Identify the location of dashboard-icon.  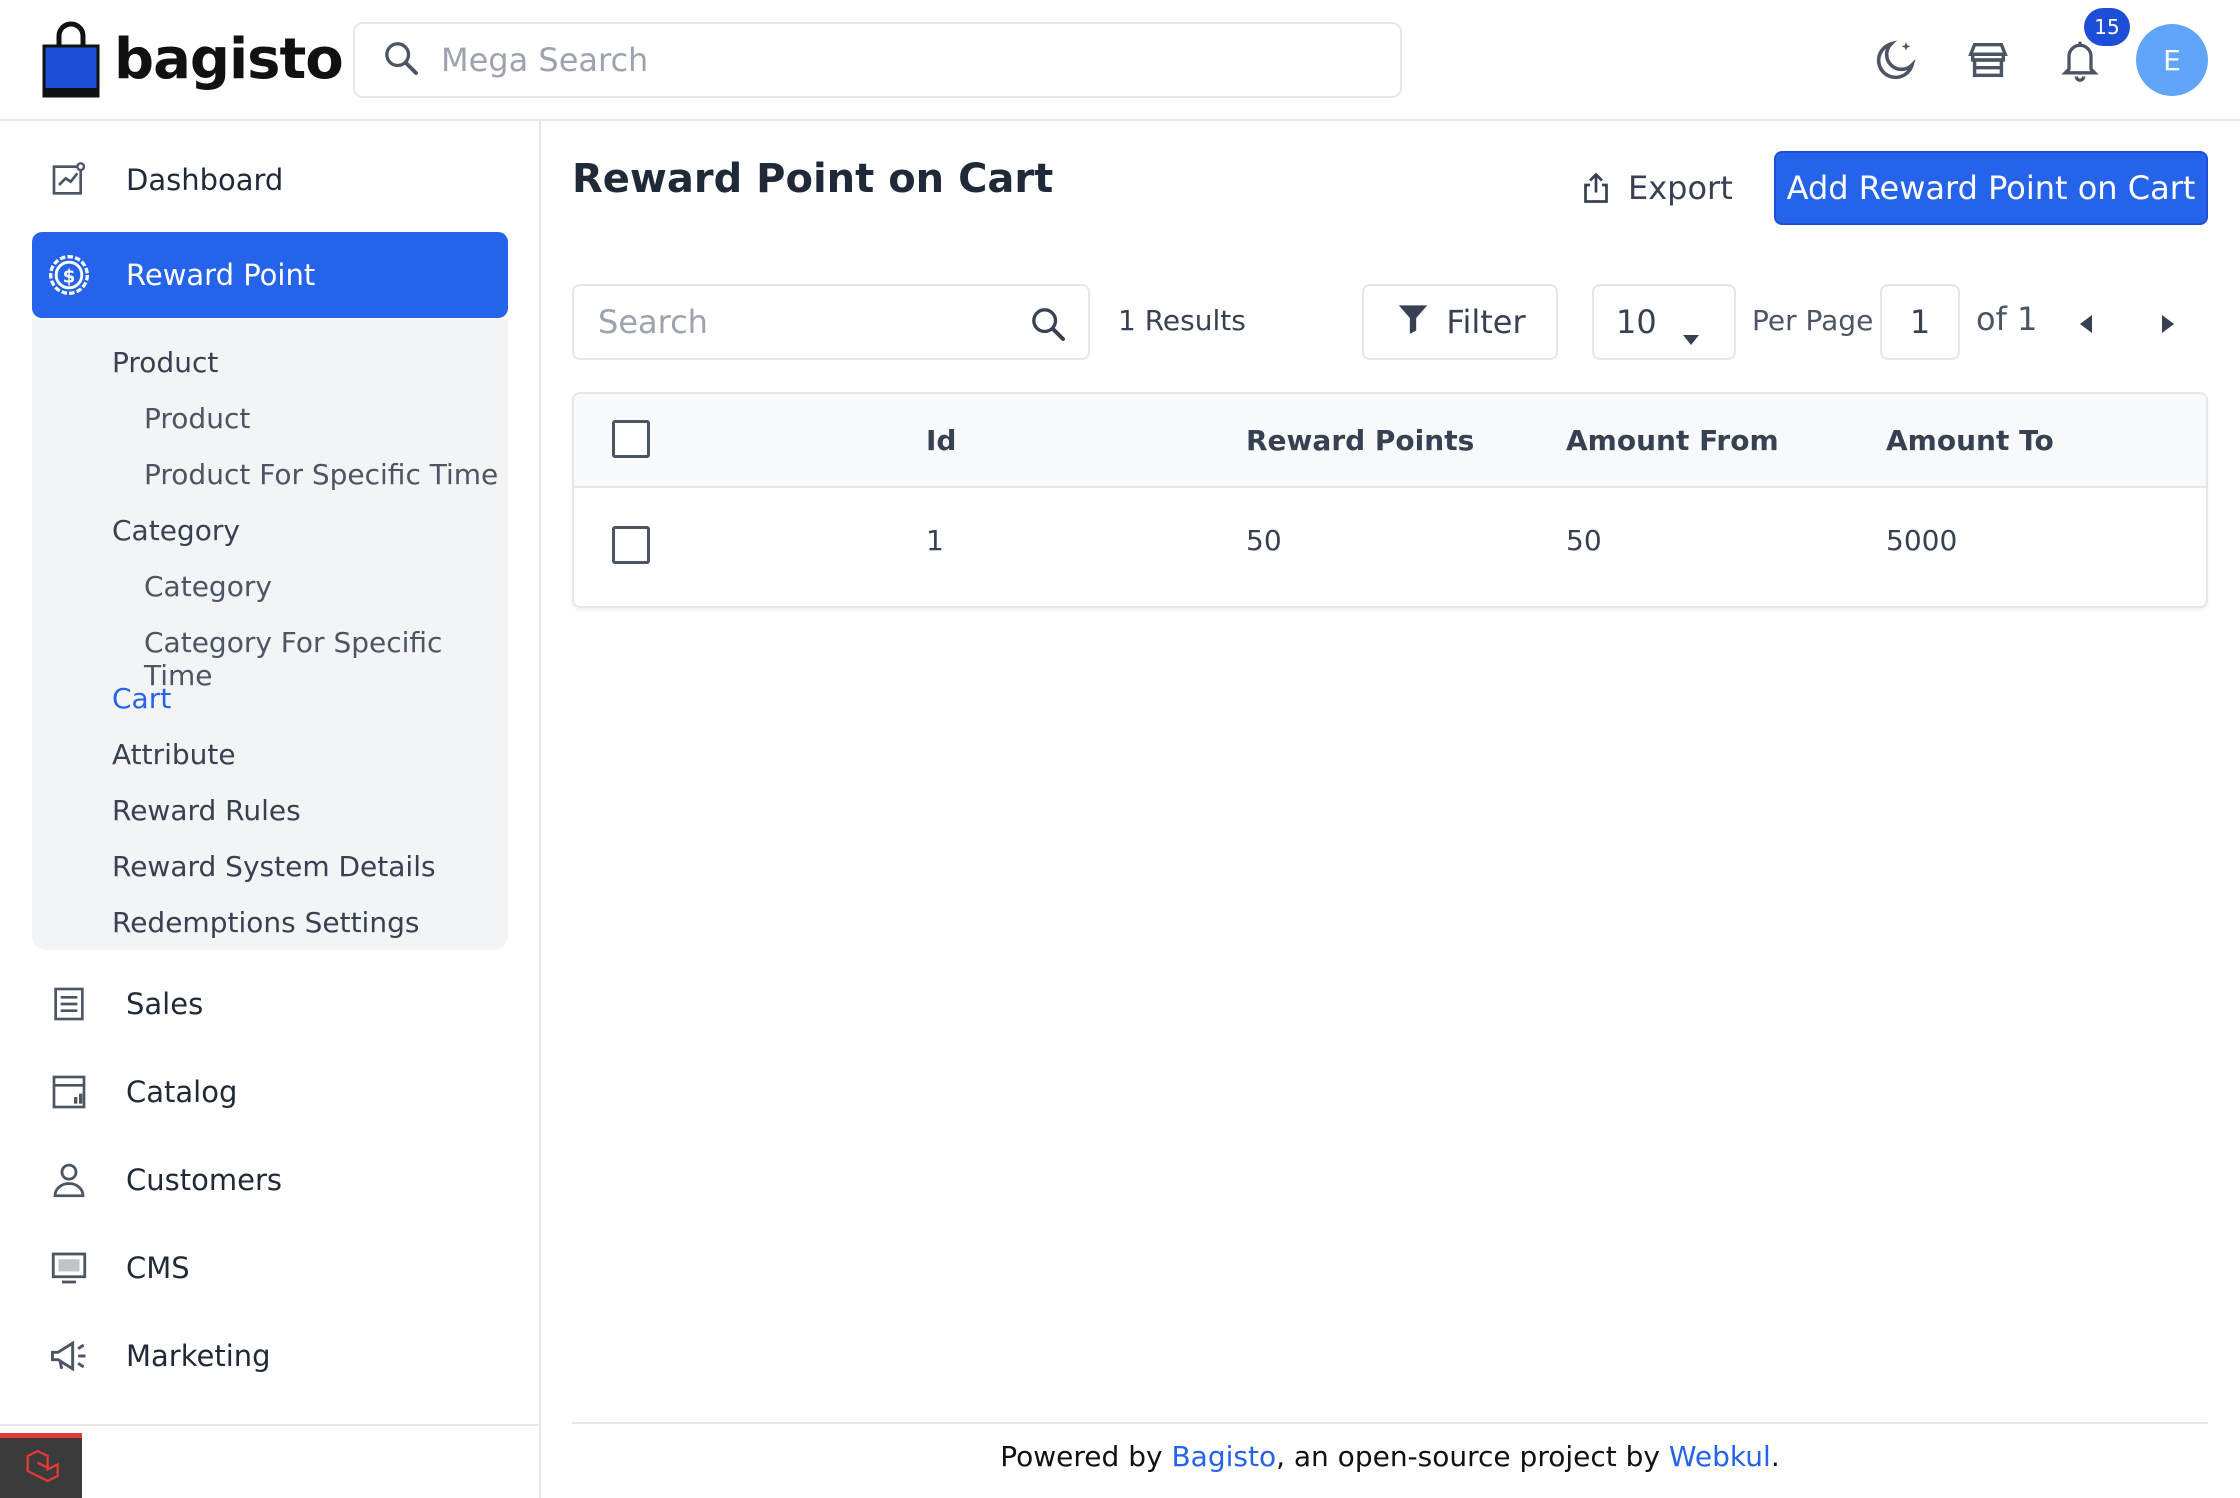
(69, 180).